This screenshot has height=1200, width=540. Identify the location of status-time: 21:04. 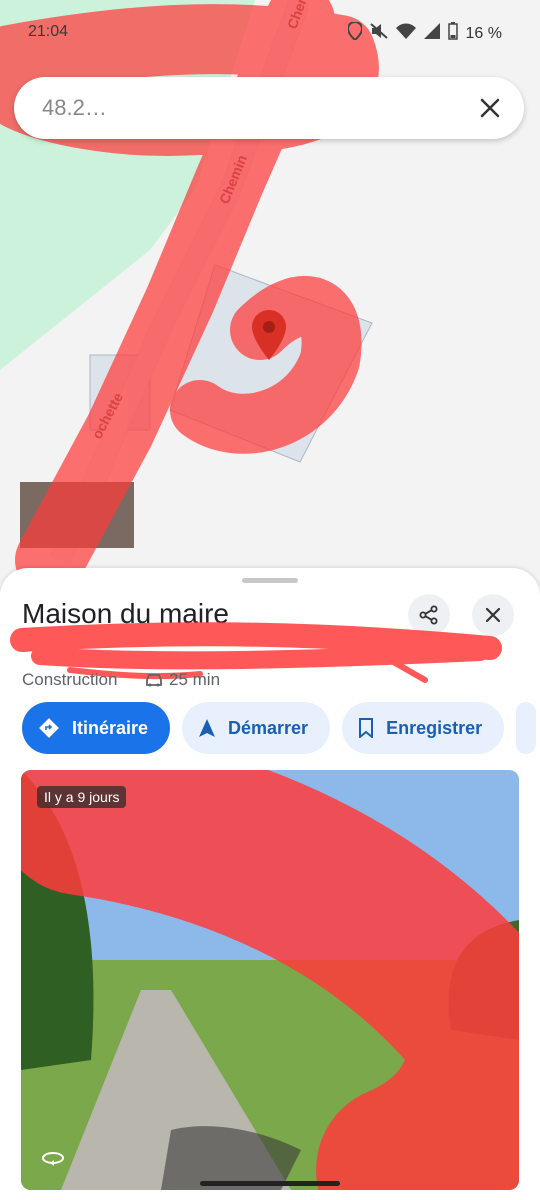
(48, 31).